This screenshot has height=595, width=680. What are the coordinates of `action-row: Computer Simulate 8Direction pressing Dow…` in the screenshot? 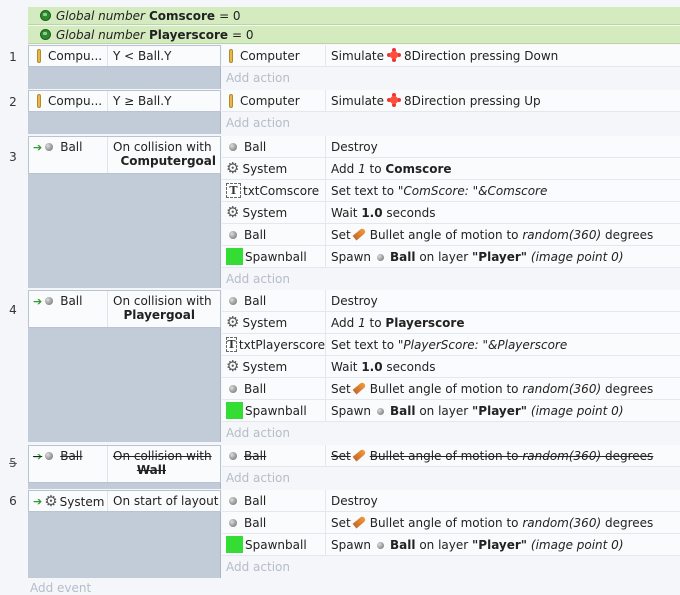 It's located at (451, 56).